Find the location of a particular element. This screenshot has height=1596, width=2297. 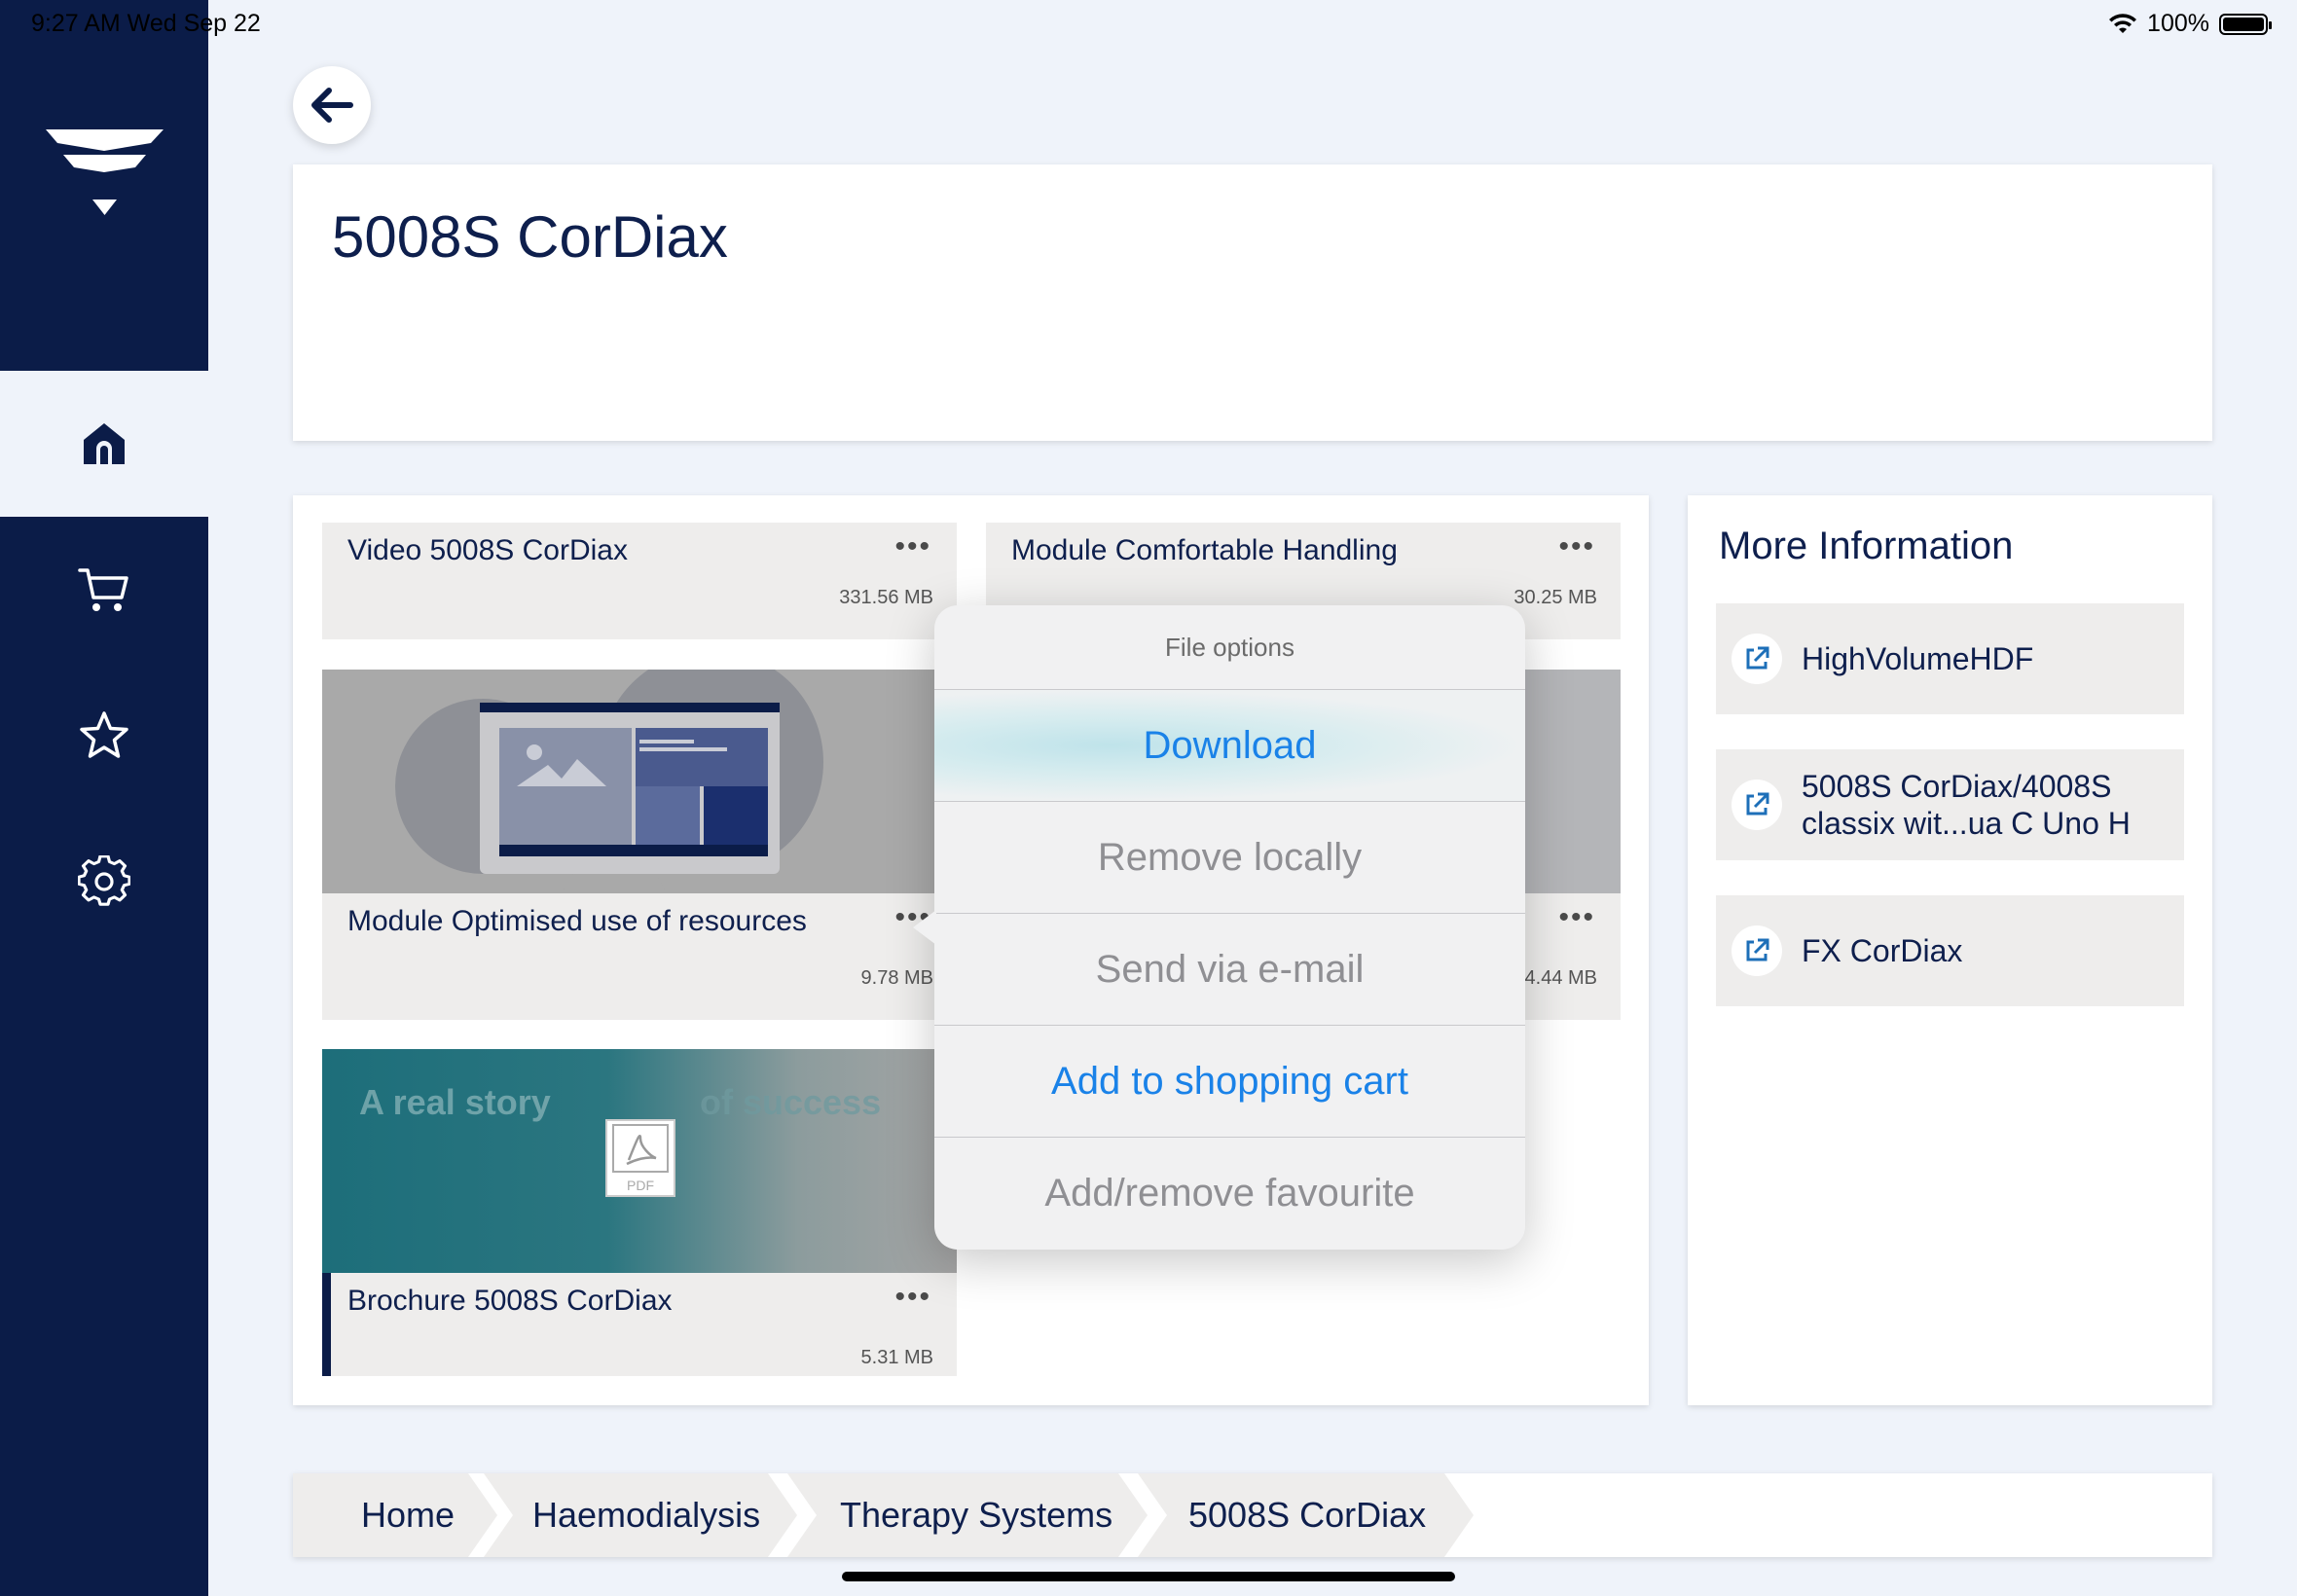

file-size: 9.78 MB is located at coordinates (896, 978).